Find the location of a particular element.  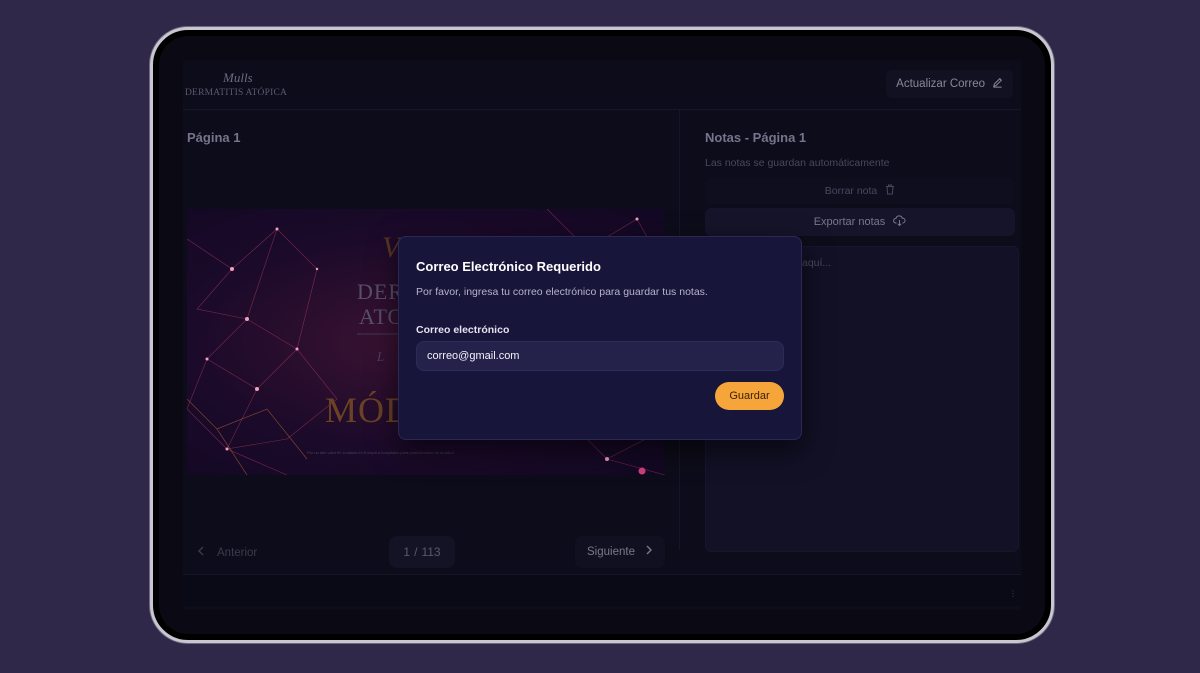

logo-script: Mulls is located at coordinates (238, 77).